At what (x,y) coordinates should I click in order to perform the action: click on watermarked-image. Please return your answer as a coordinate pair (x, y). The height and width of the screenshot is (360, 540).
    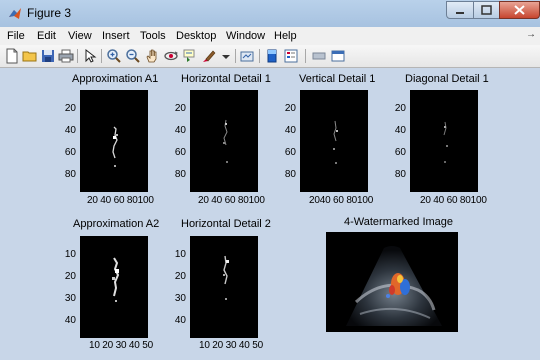
    Looking at the image, I should click on (392, 282).